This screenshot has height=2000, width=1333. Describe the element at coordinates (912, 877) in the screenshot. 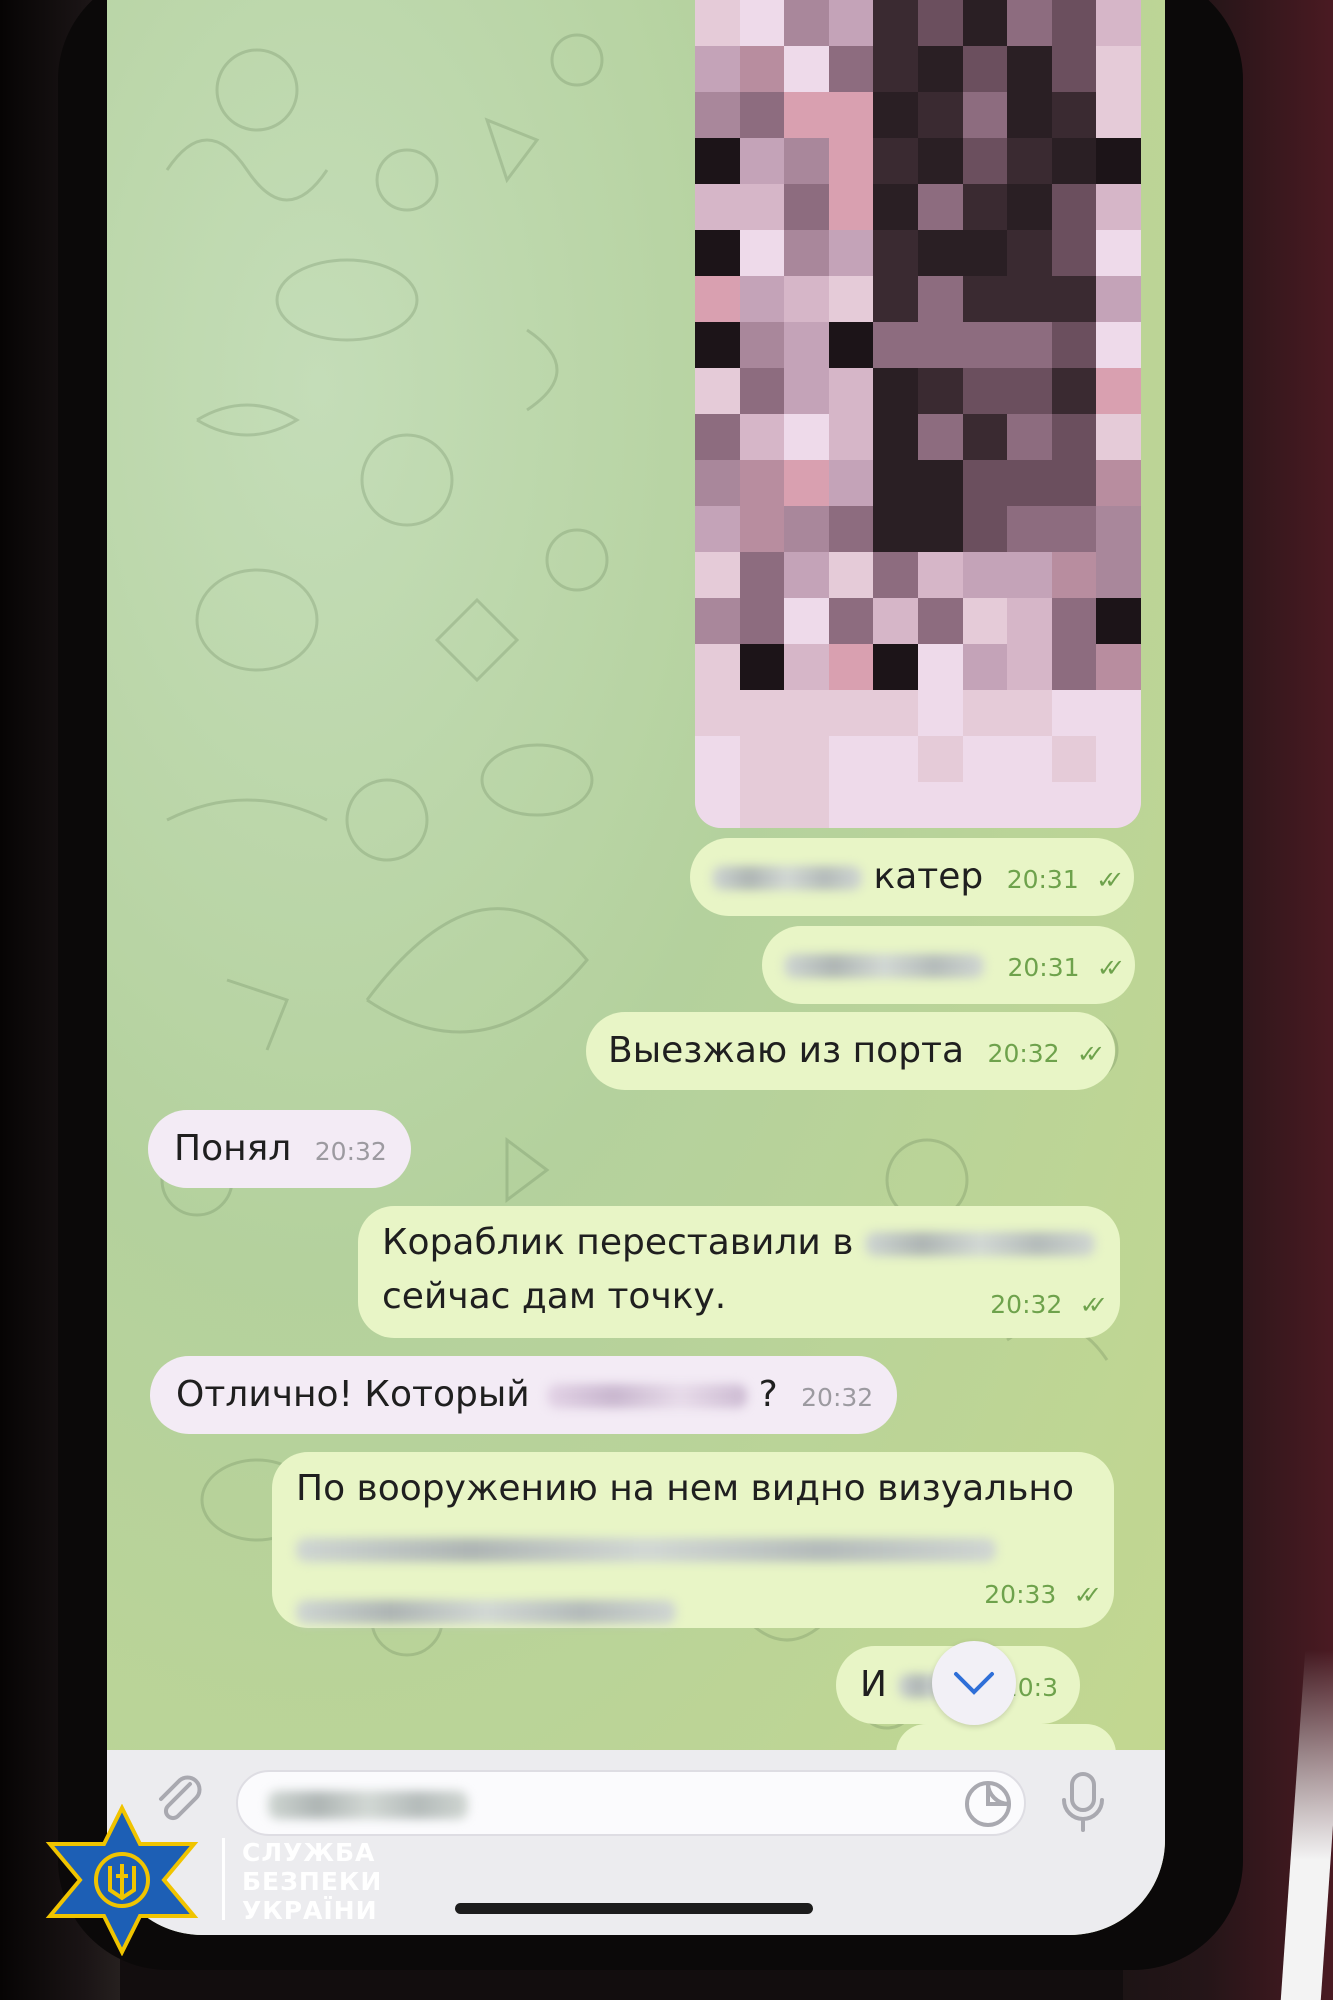

I see `message-outgoing-1: катер 20:31 ✓✓` at that location.